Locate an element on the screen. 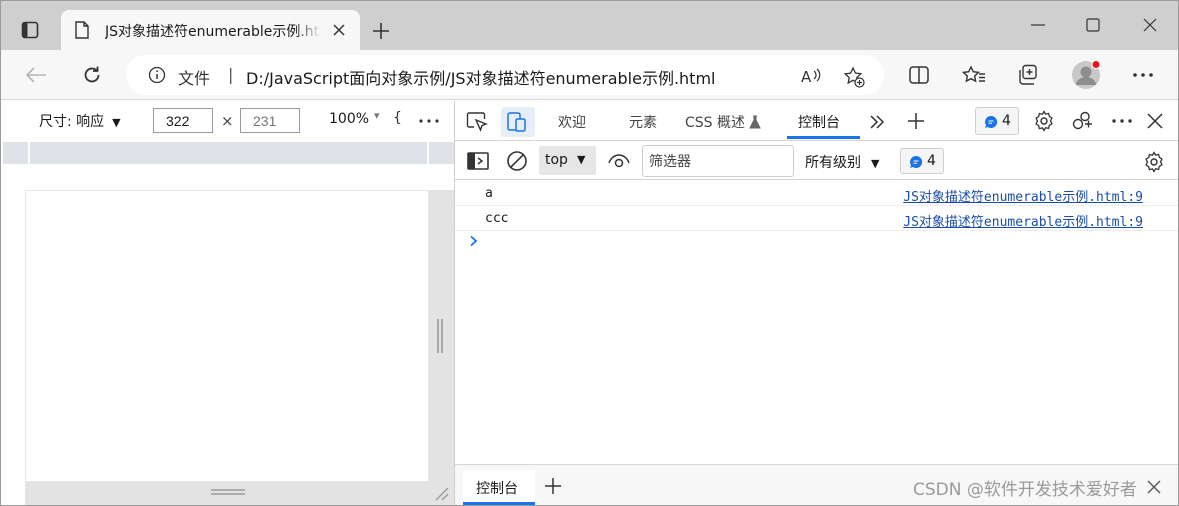 The image size is (1179, 506). maximize-icon is located at coordinates (1093, 25).